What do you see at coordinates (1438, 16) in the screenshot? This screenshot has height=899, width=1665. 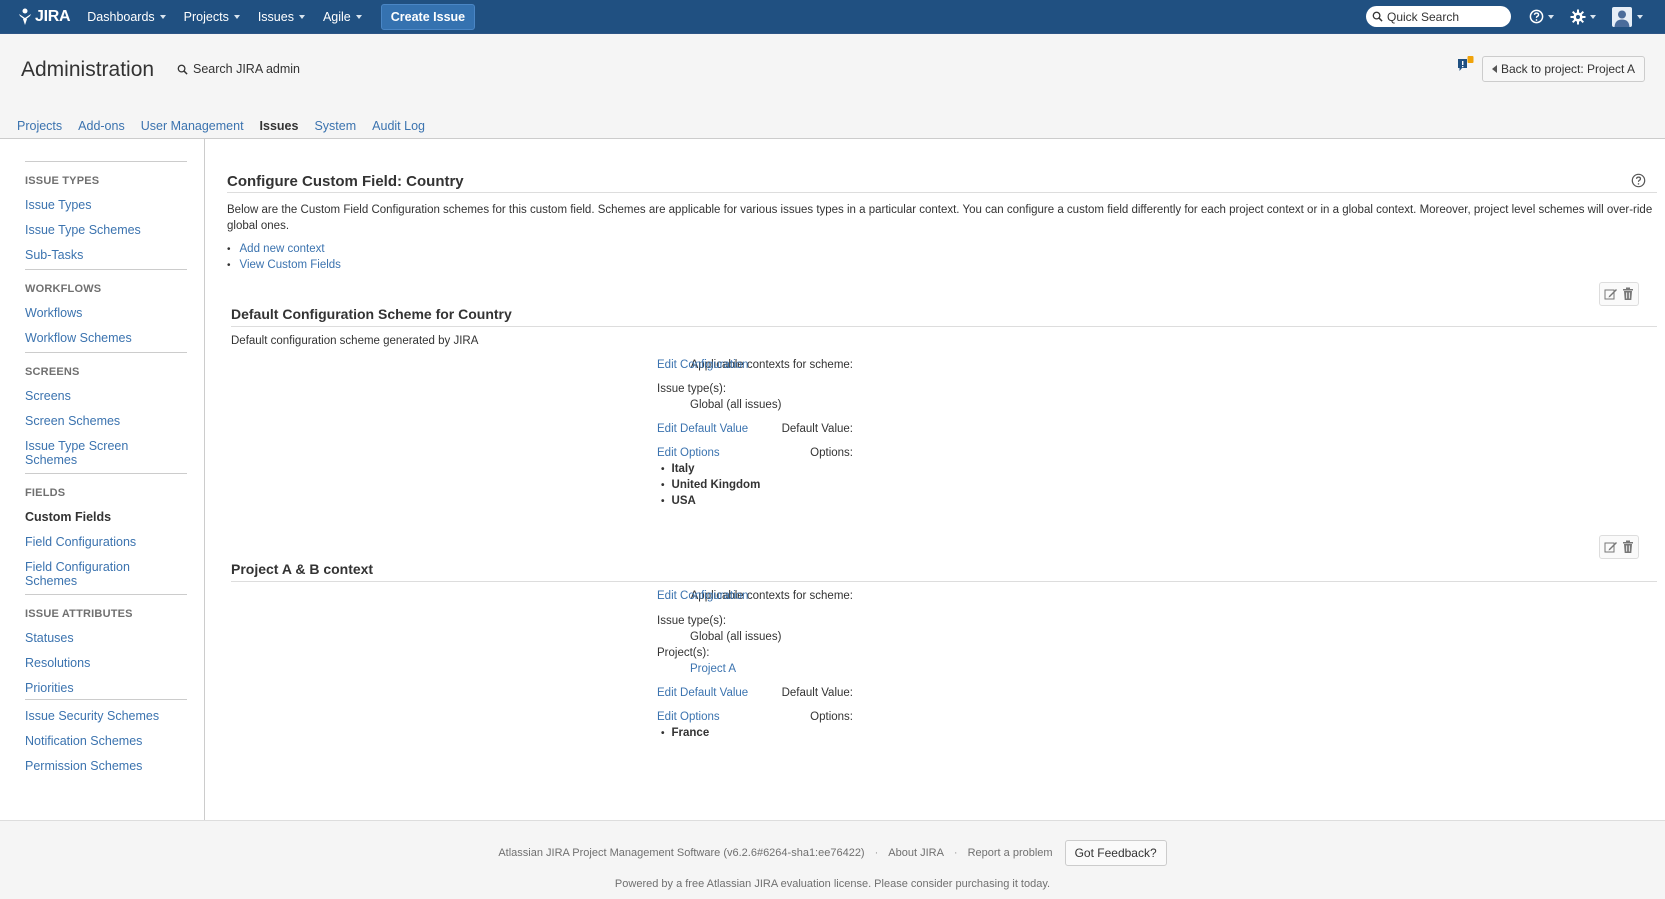 I see `quick-search-input: Quick Search` at bounding box center [1438, 16].